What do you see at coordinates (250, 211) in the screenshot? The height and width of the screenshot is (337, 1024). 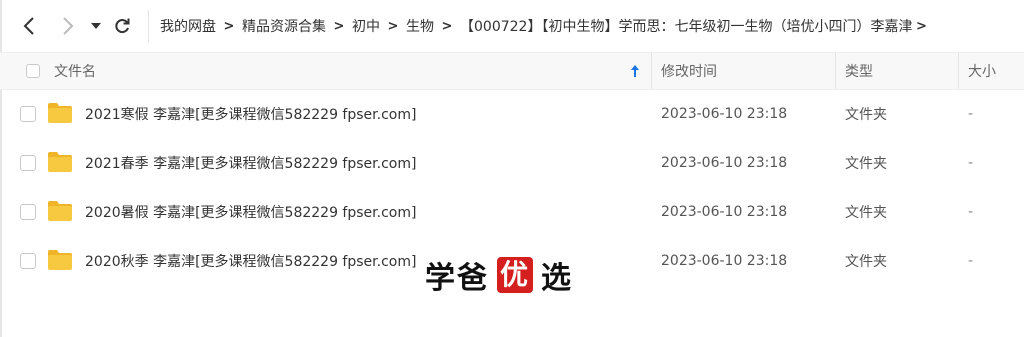 I see `file-name: 2020暑假 李嘉津[更多课程微信582229 fpser.com]` at bounding box center [250, 211].